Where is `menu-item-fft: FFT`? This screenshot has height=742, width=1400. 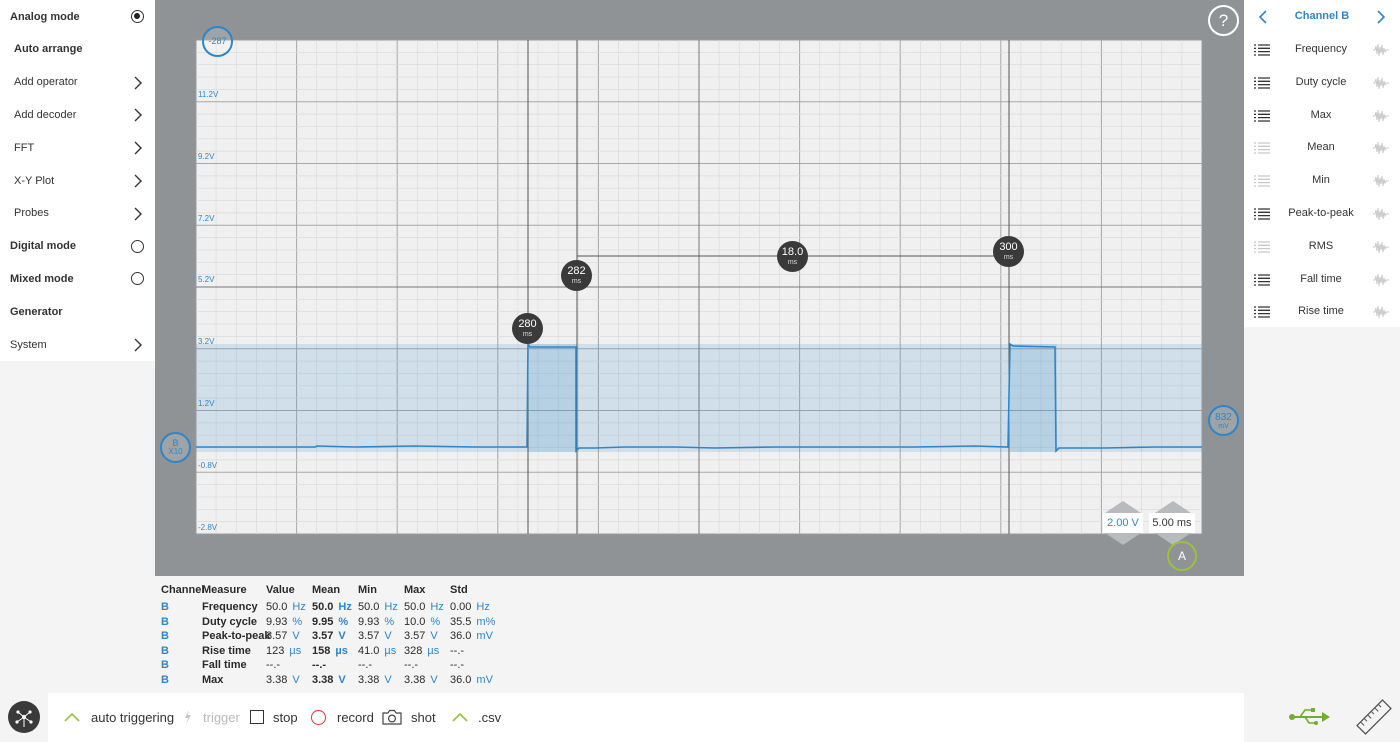
menu-item-fft: FFT is located at coordinates (77, 147).